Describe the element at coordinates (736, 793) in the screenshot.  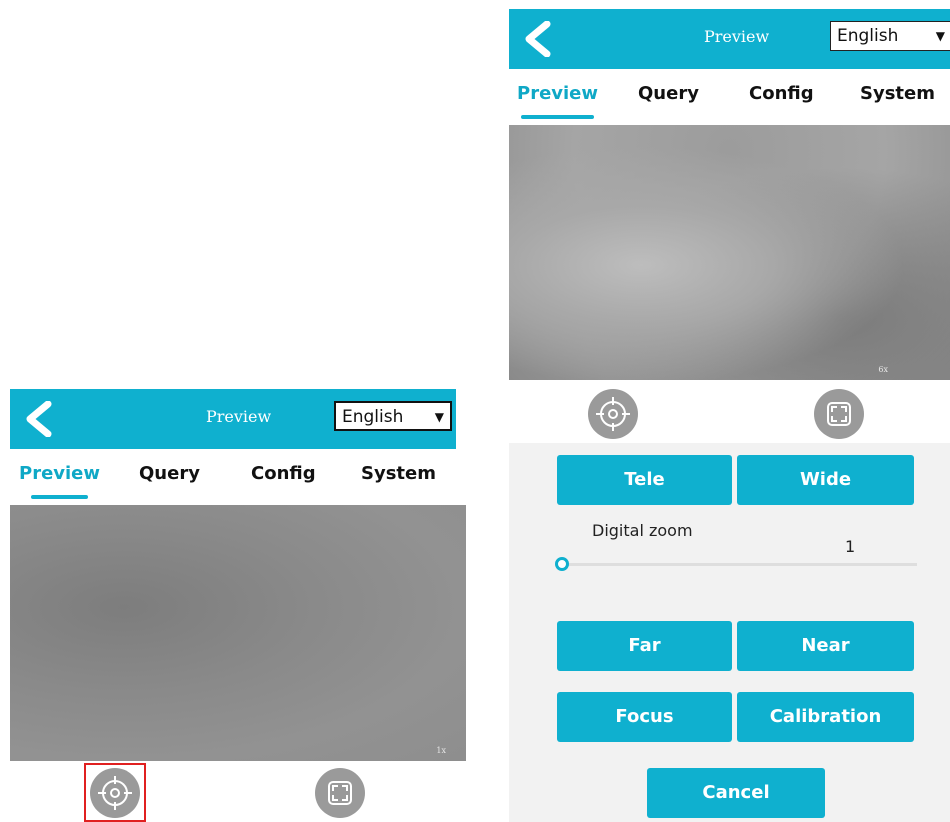
I see `cancel-button: Cancel` at that location.